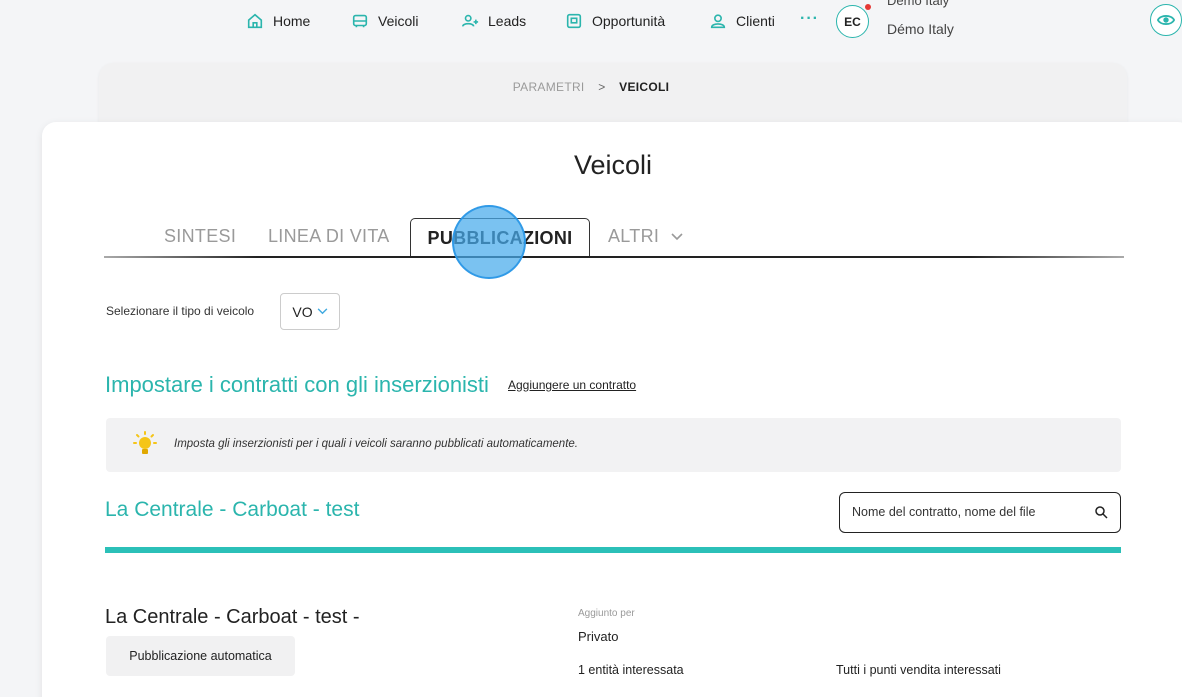  What do you see at coordinates (360, 21) in the screenshot?
I see `car-icon` at bounding box center [360, 21].